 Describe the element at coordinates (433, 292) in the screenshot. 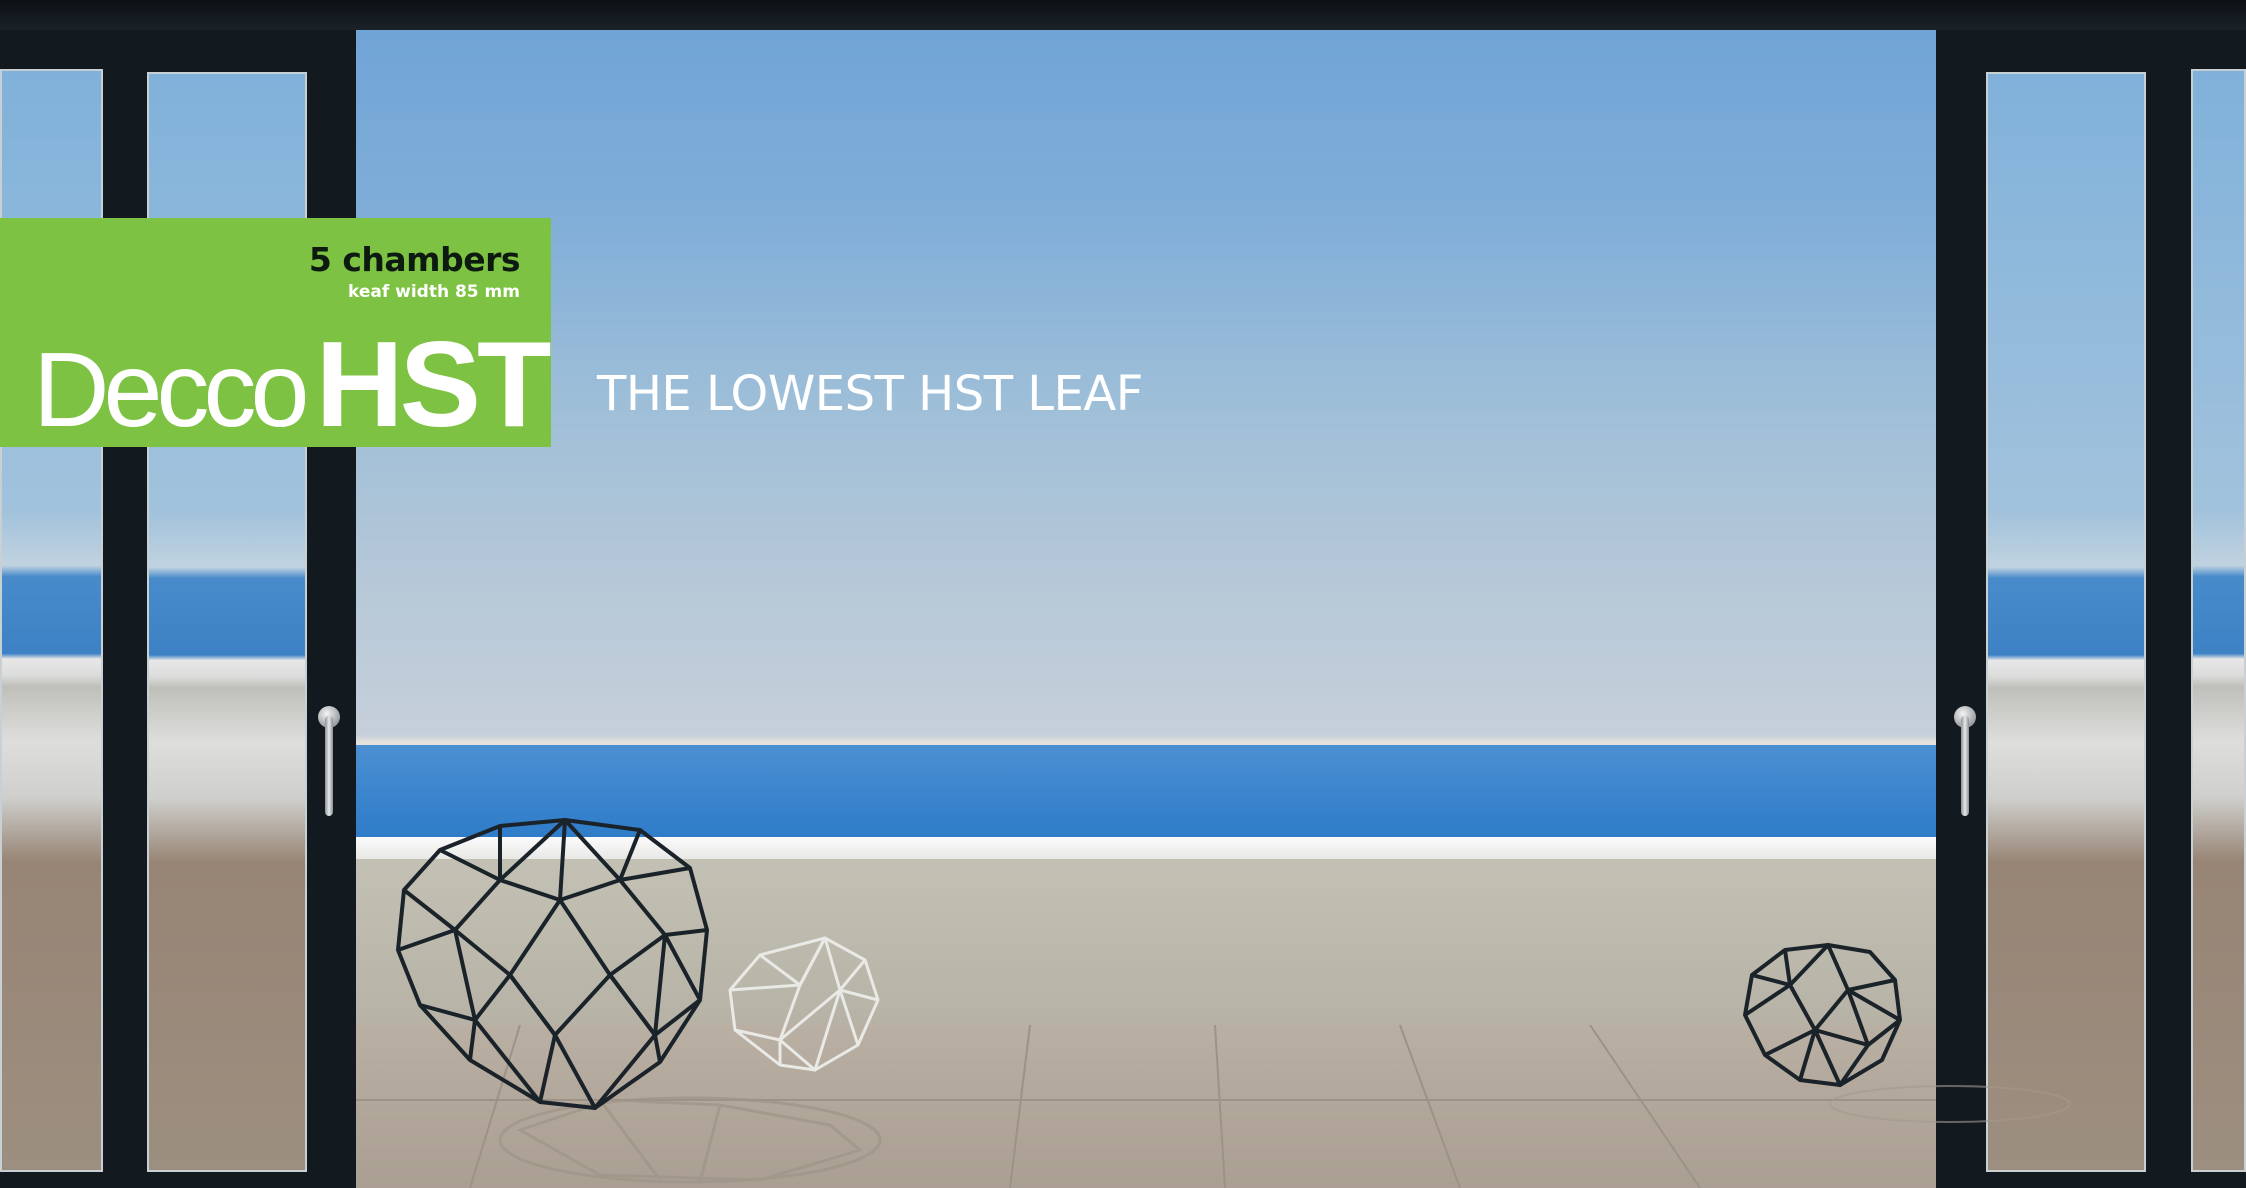

I see `leaf-width-label: keaf width 85 mm` at that location.